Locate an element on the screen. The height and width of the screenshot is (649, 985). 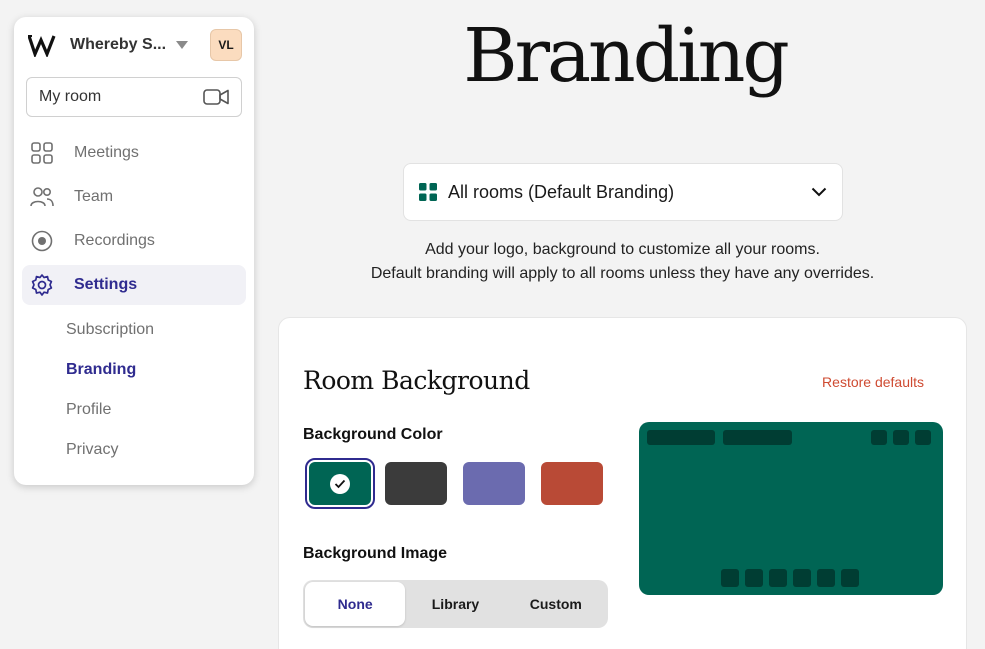
color-swatch-red is located at coordinates (572, 483).